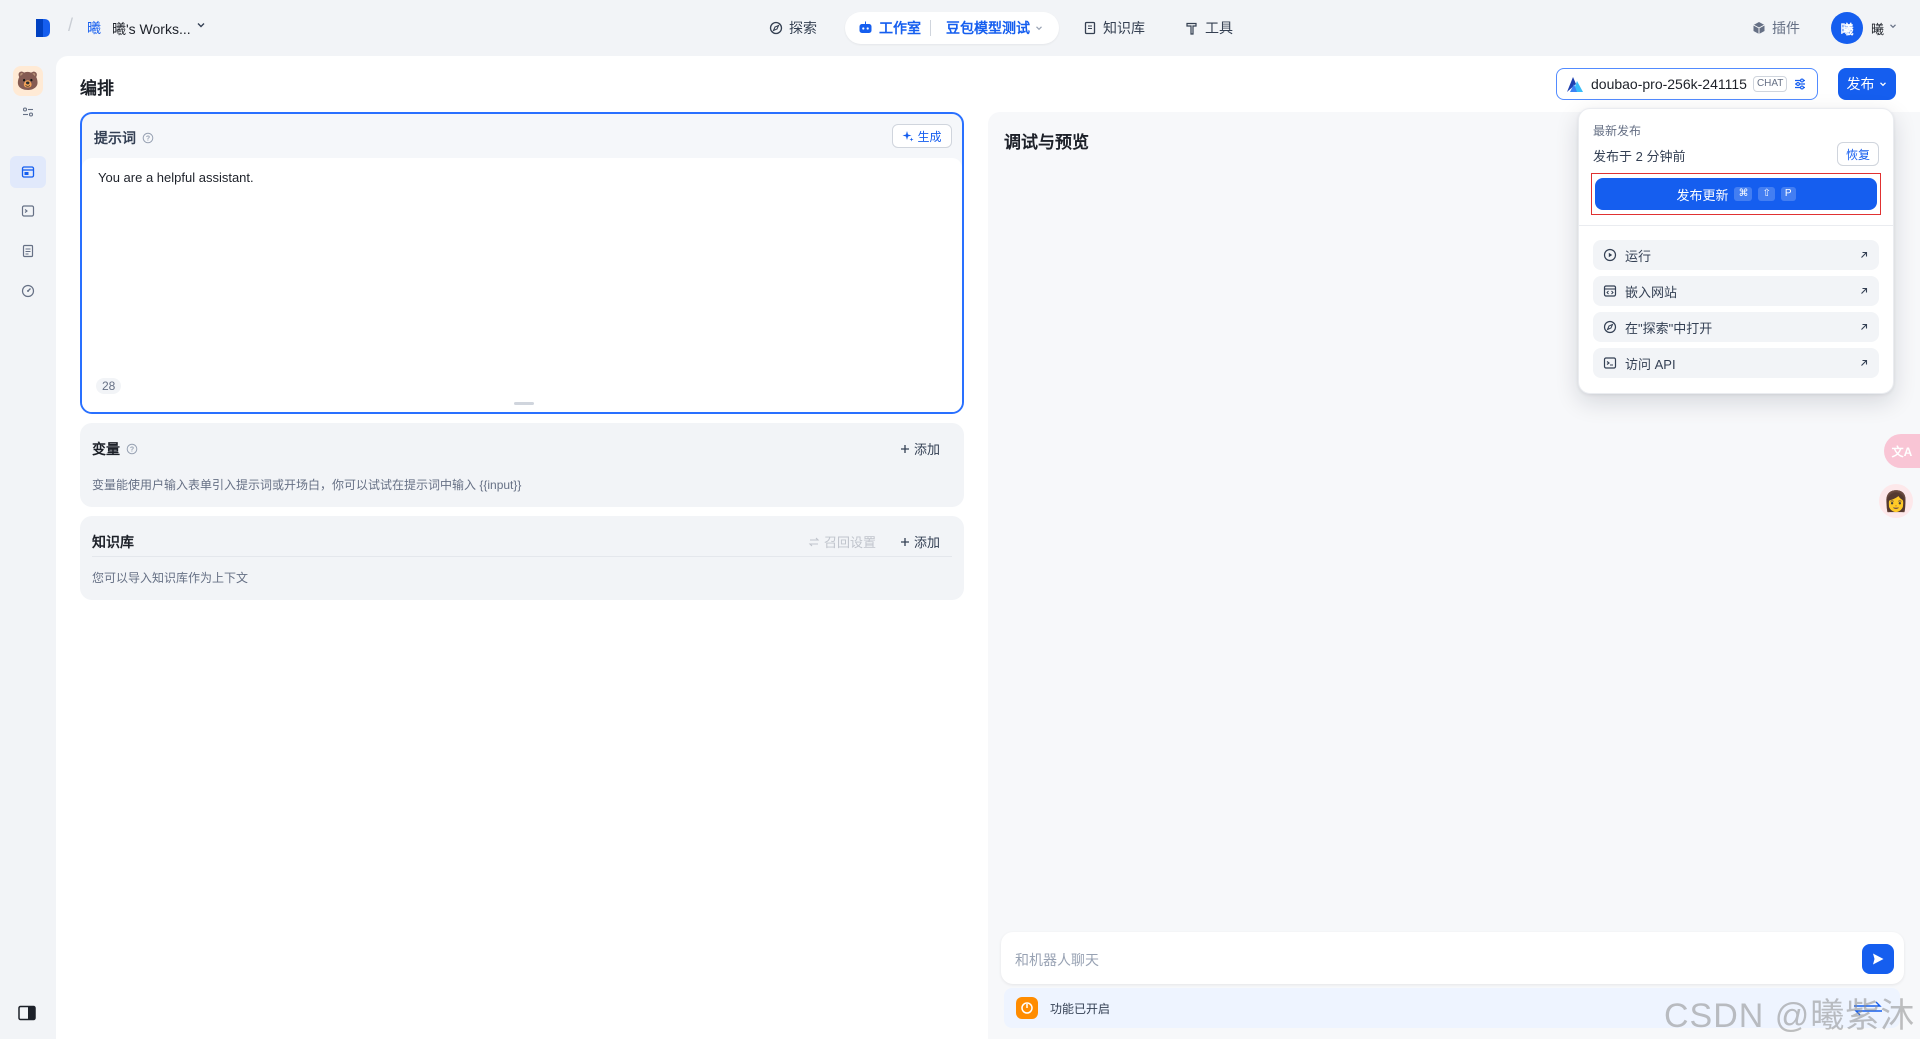 This screenshot has width=1920, height=1039. What do you see at coordinates (926, 449) in the screenshot?
I see `add-variable-label: 添加` at bounding box center [926, 449].